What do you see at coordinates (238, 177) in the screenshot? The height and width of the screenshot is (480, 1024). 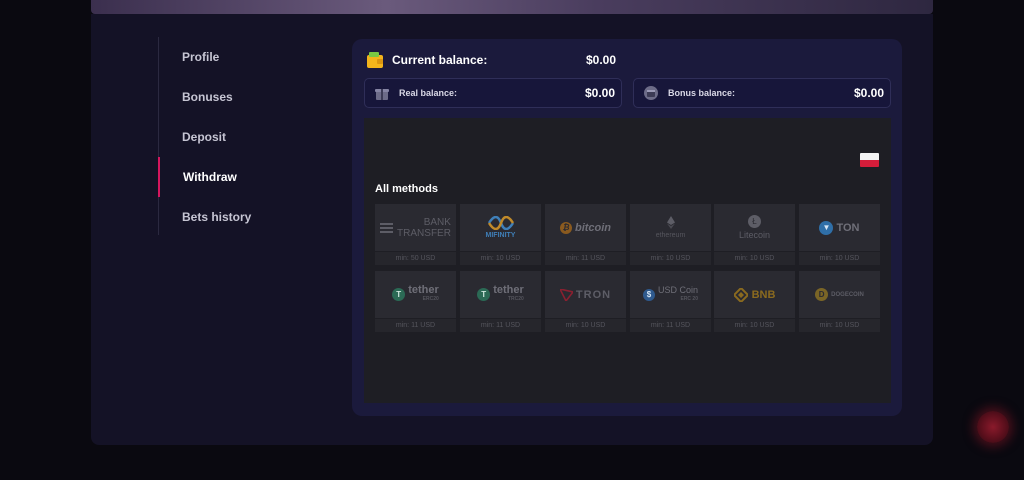 I see `sidebar-item-withdraw: Withdraw` at bounding box center [238, 177].